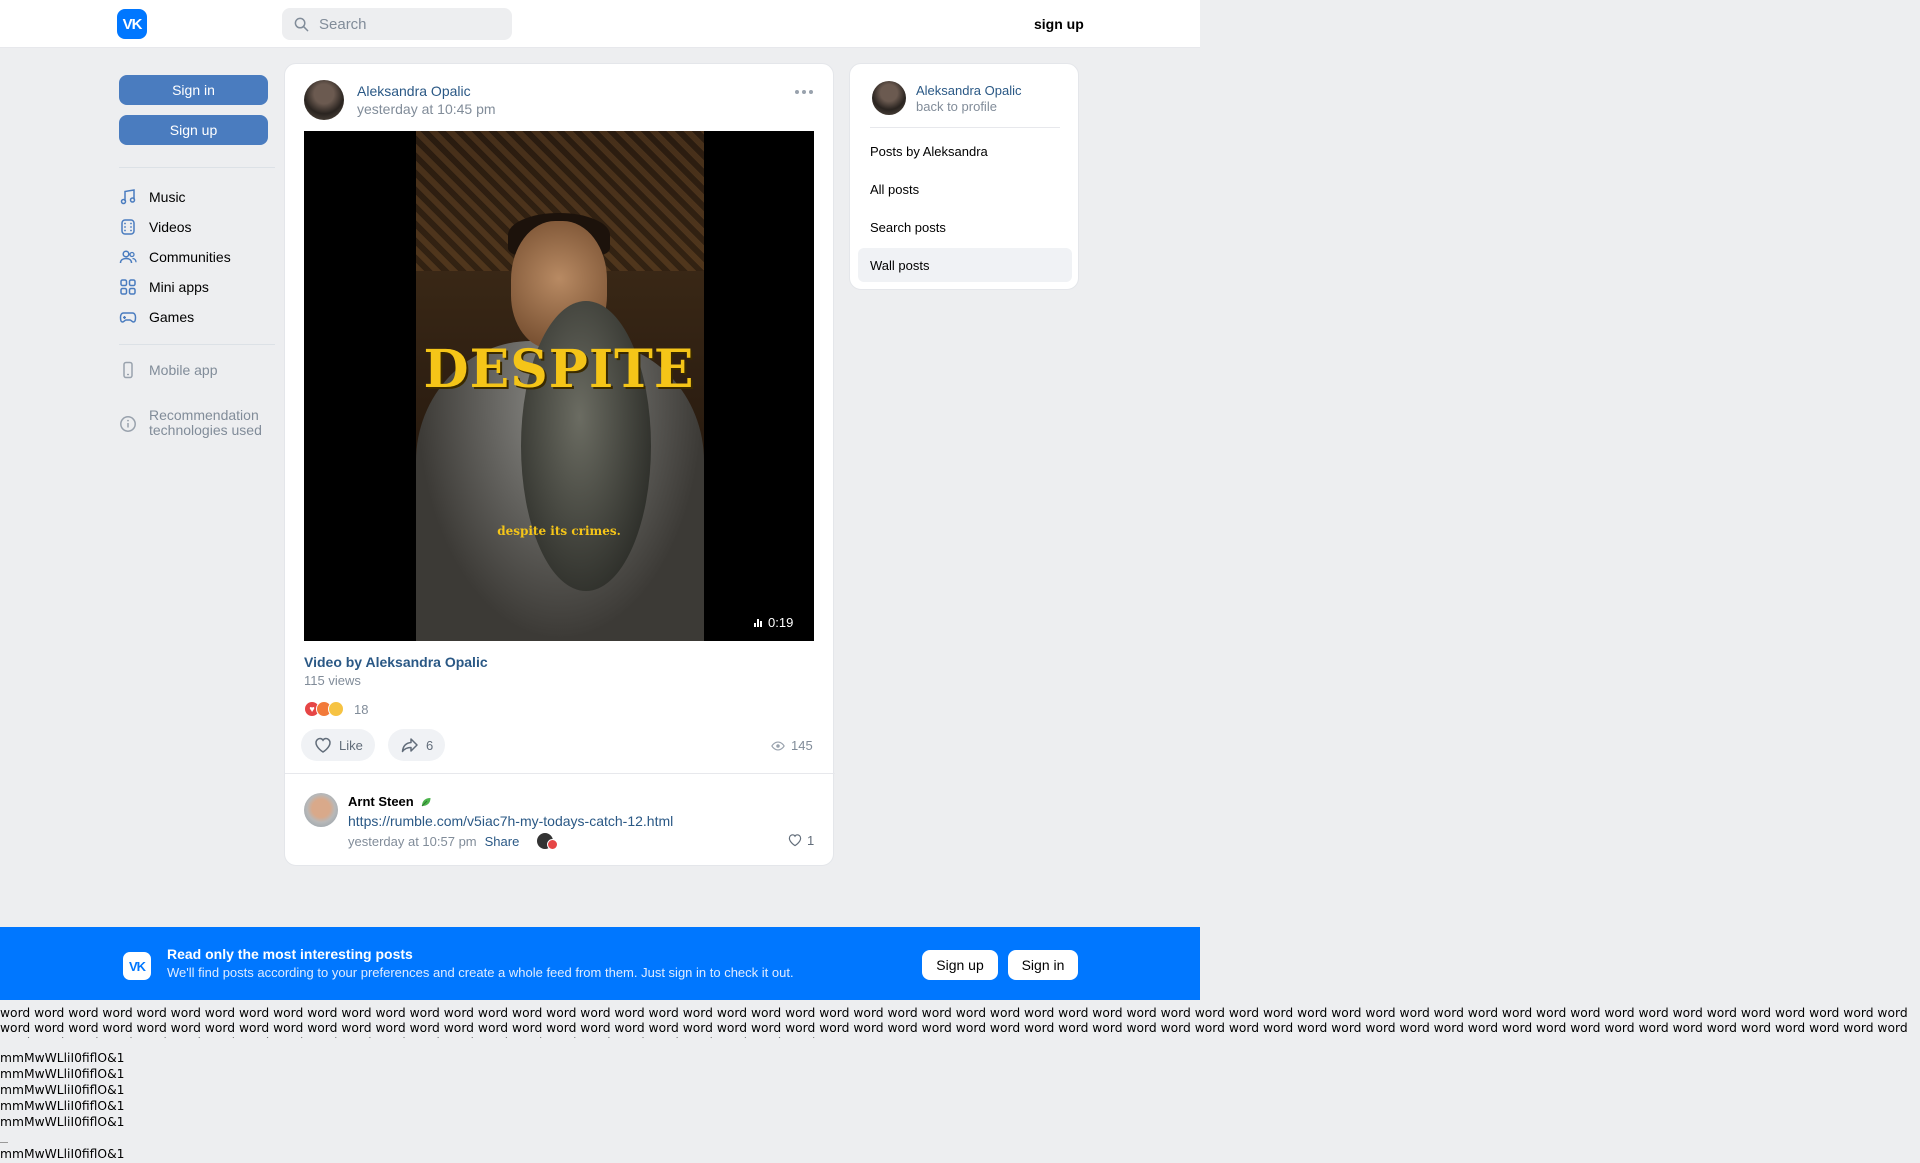 The height and width of the screenshot is (1163, 1920). Describe the element at coordinates (600, 24) in the screenshot. I see `top-header: VK sign up` at that location.